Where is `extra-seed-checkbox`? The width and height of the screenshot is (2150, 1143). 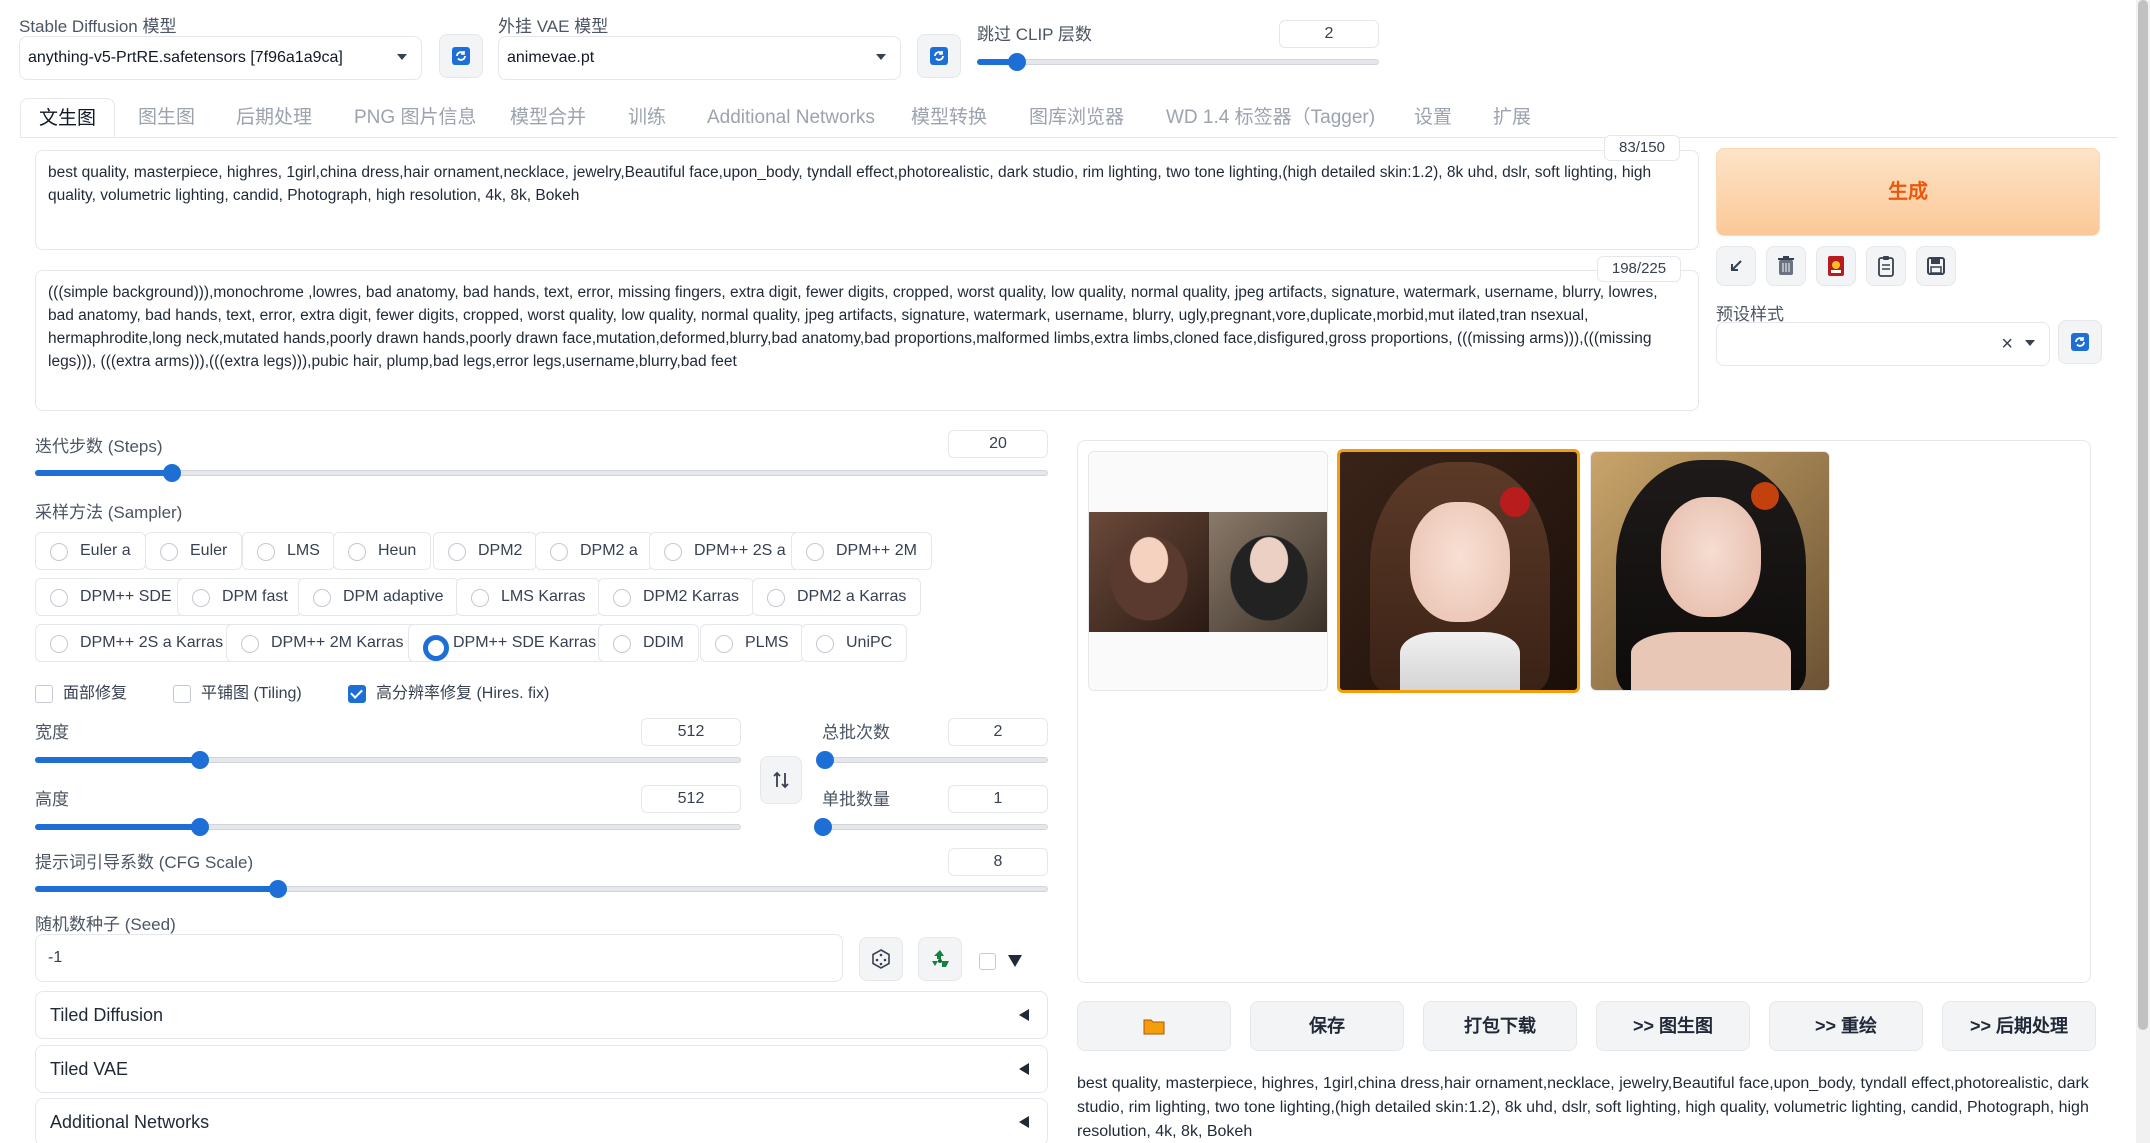
extra-seed-checkbox is located at coordinates (987, 961).